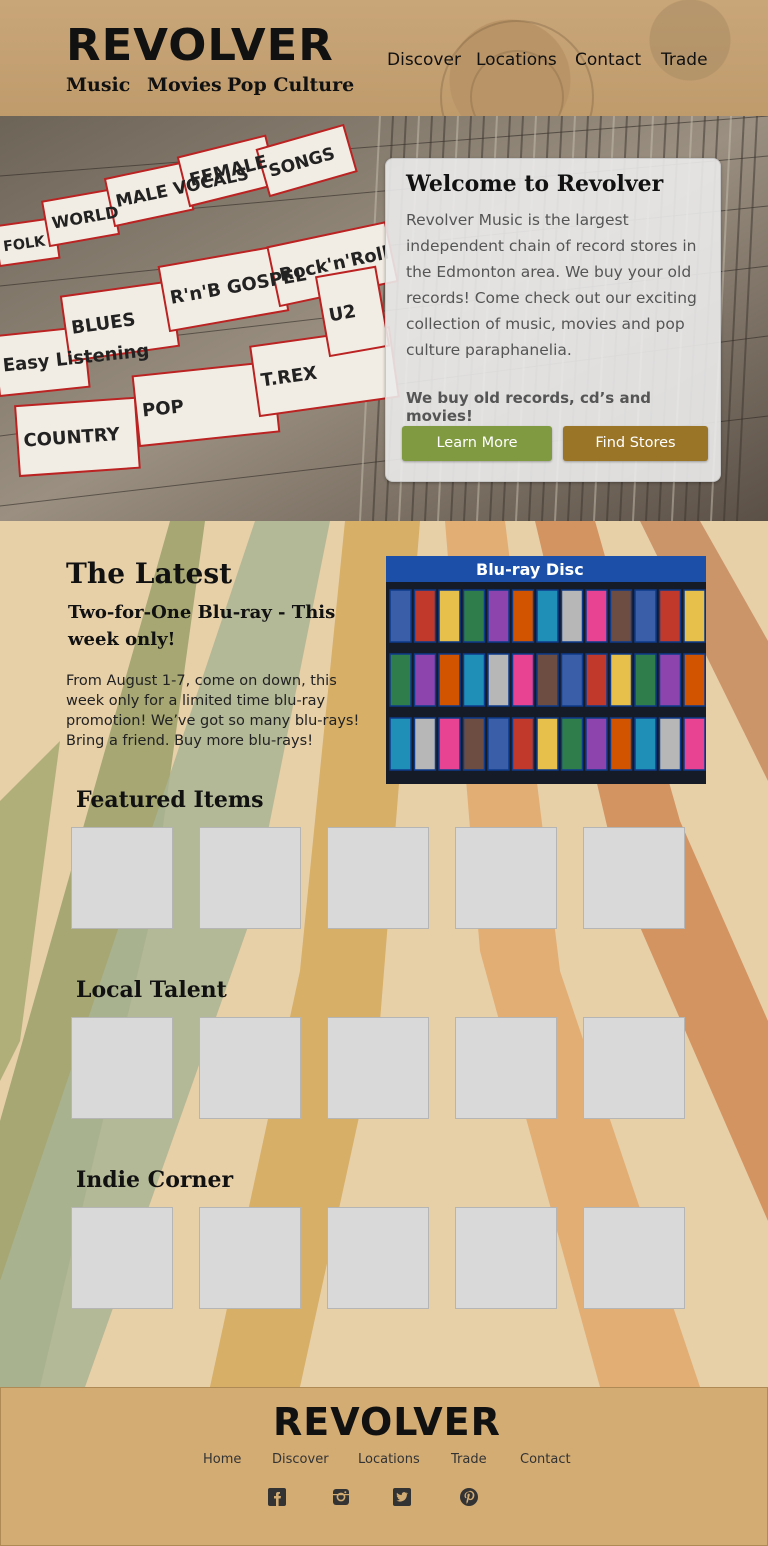 This screenshot has width=768, height=1546. What do you see at coordinates (222, 1459) in the screenshot?
I see `footer-link-home: Home` at bounding box center [222, 1459].